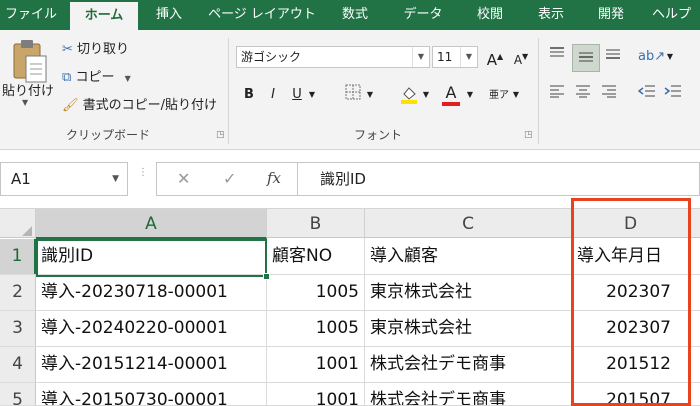 Image resolution: width=700 pixels, height=406 pixels. I want to click on clipboard-launcher-icon: ◳, so click(220, 135).